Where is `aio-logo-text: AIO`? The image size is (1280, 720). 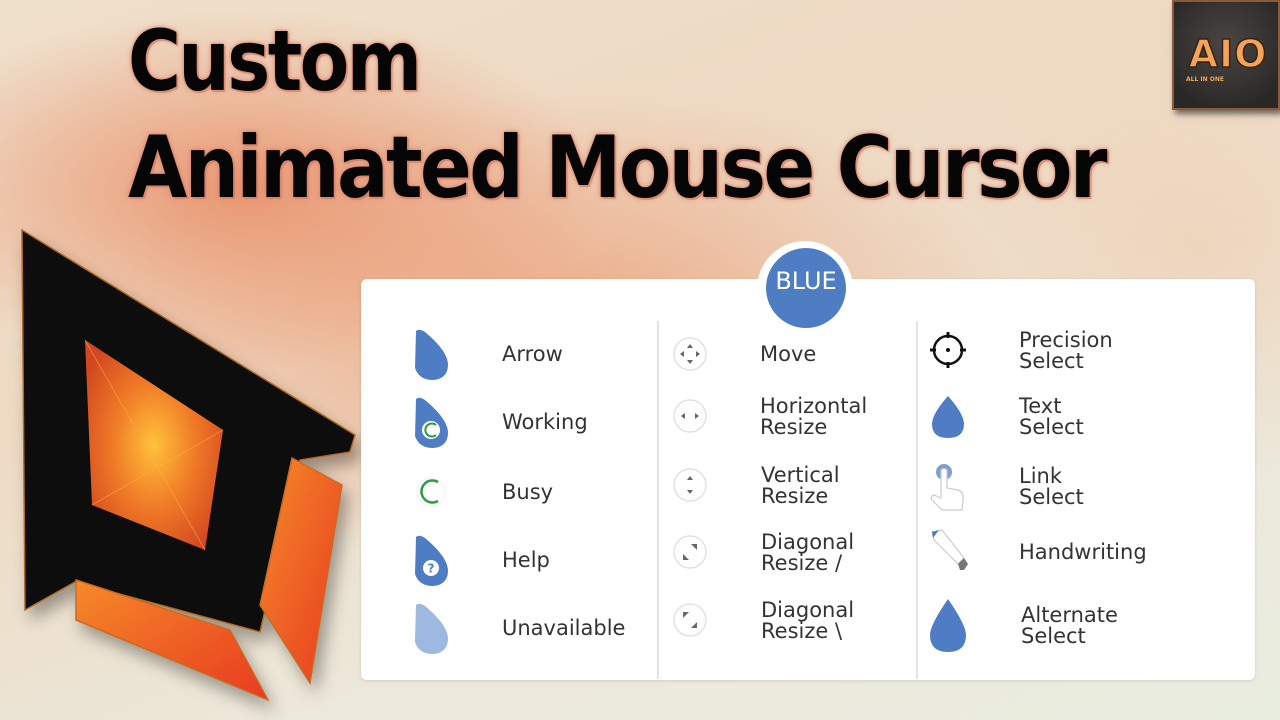 aio-logo-text: AIO is located at coordinates (1228, 54).